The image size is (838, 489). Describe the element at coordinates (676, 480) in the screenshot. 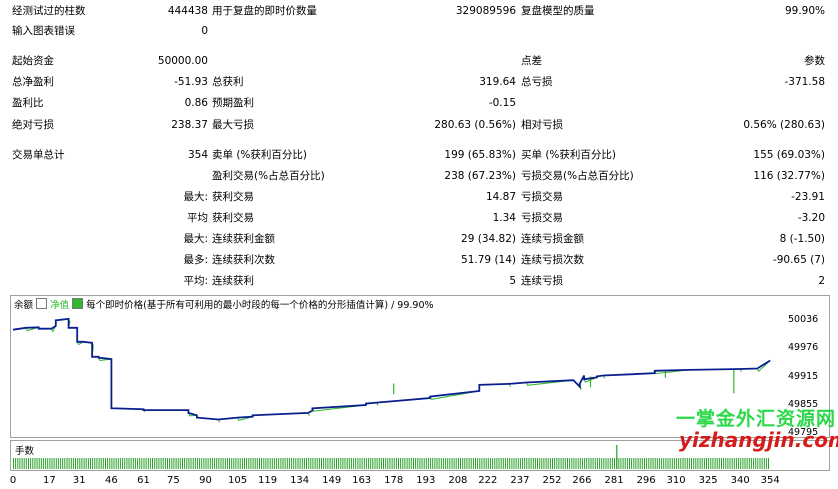

I see `x-tick-label: 310` at that location.